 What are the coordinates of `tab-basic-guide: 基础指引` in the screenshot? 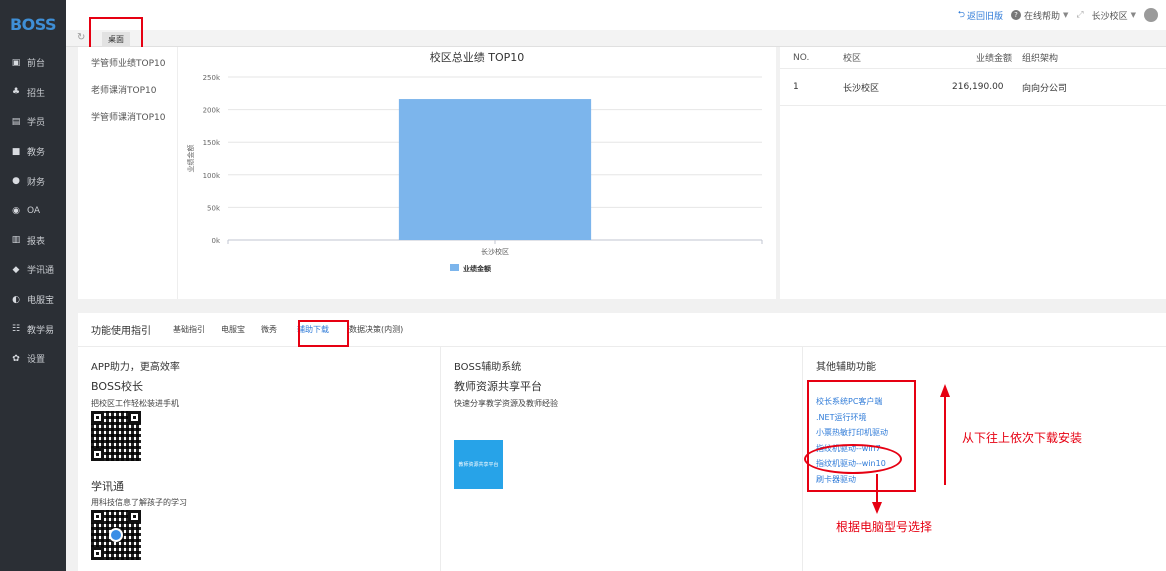 It's located at (189, 329).